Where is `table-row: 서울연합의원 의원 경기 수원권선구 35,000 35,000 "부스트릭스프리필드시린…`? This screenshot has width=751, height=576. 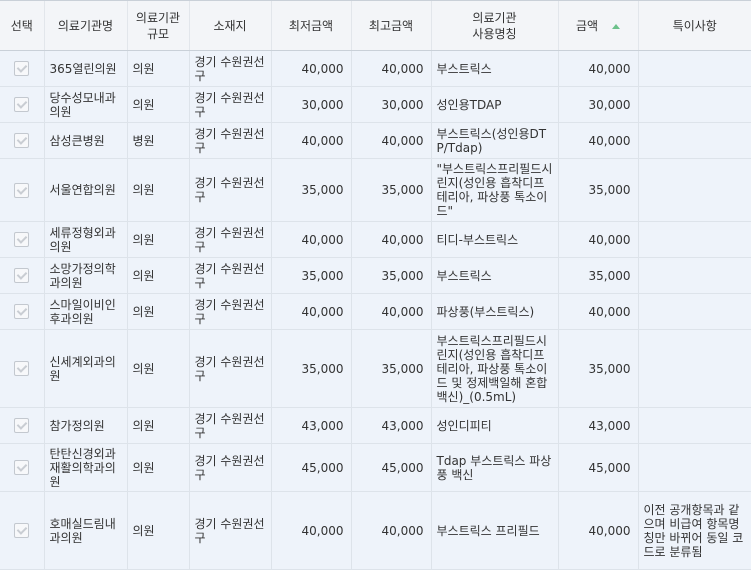
table-row: 서울연합의원 의원 경기 수원권선구 35,000 35,000 "부스트릭스프리필드시린… is located at coordinates (375, 190).